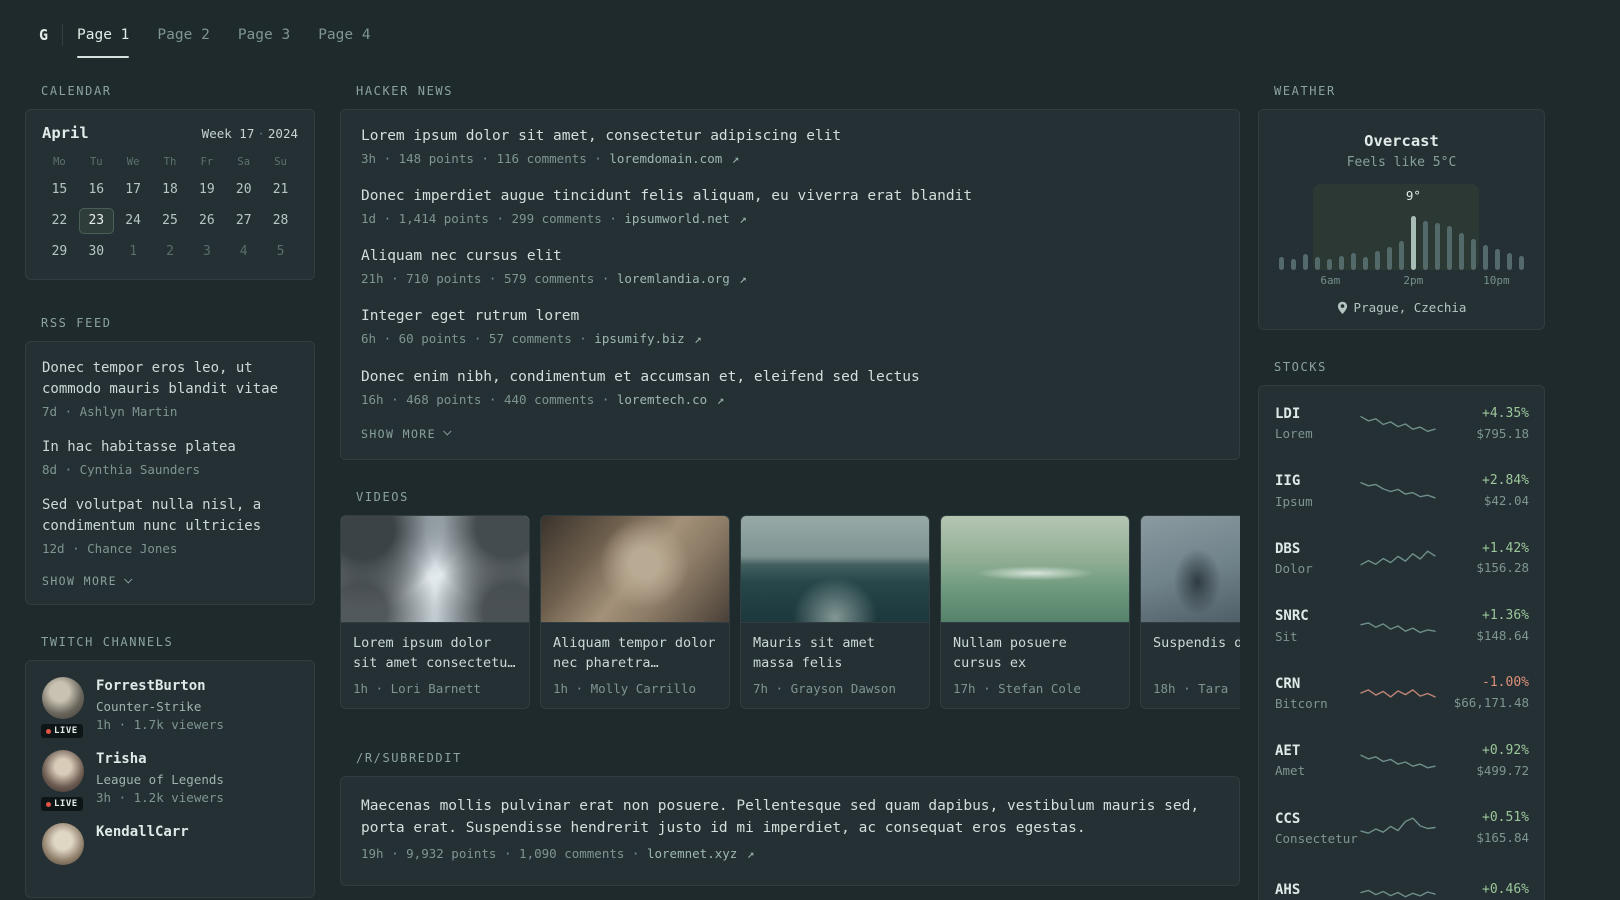  Describe the element at coordinates (489, 279) in the screenshot. I see `story-stats: 21h · 710 points · 579 comments ·` at that location.